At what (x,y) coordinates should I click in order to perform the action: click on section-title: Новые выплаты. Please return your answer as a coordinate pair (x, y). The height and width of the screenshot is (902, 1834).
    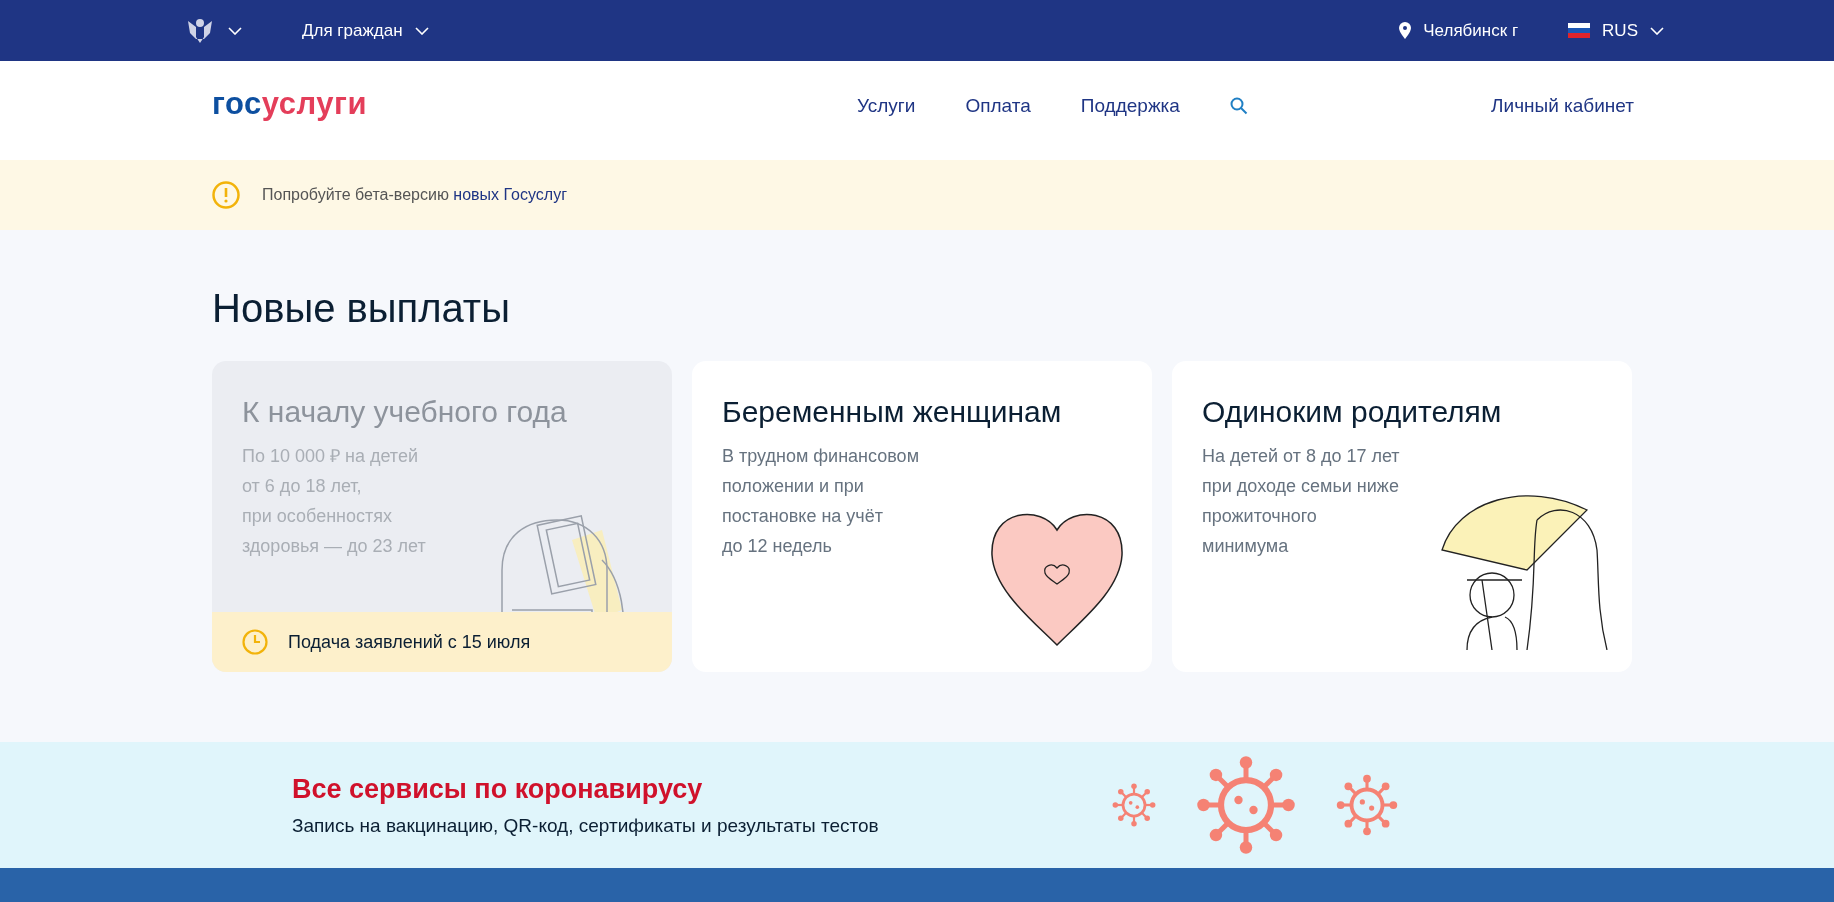
    Looking at the image, I should click on (361, 308).